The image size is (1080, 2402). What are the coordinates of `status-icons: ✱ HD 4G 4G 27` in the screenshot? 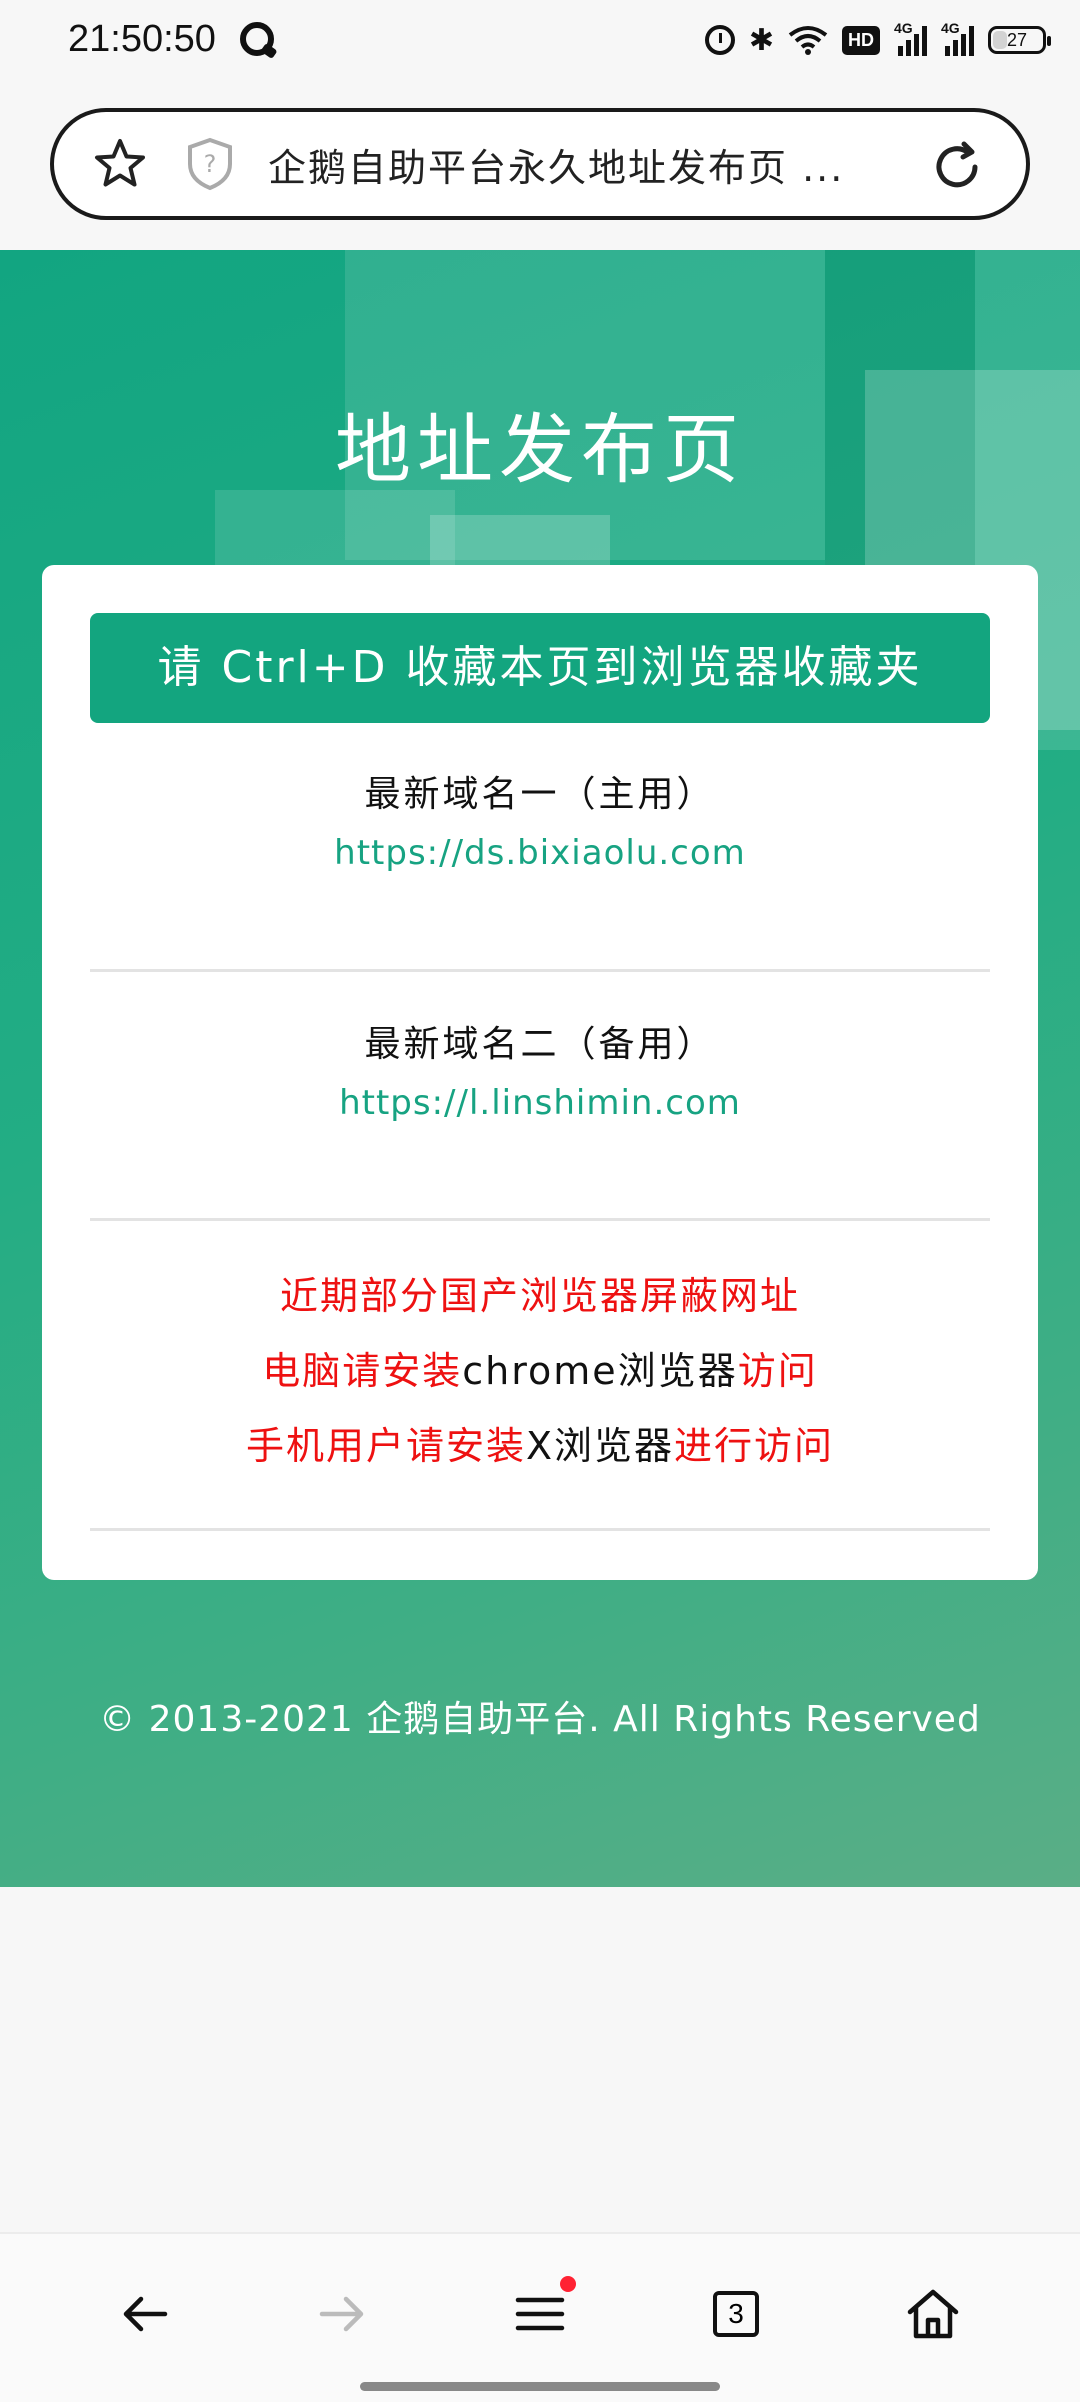 It's located at (877, 40).